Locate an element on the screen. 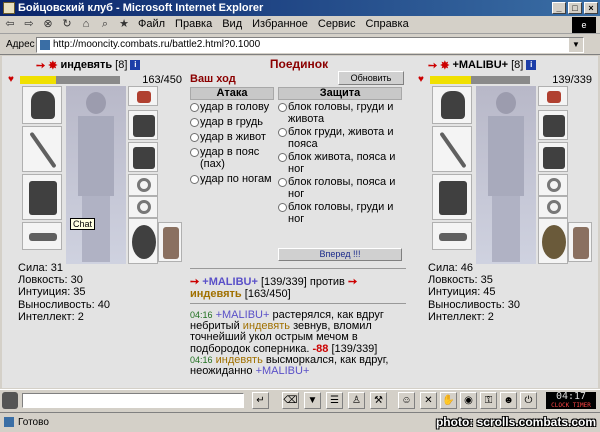 This screenshot has width=600, height=432. smiley-icon: ☺ is located at coordinates (406, 400).